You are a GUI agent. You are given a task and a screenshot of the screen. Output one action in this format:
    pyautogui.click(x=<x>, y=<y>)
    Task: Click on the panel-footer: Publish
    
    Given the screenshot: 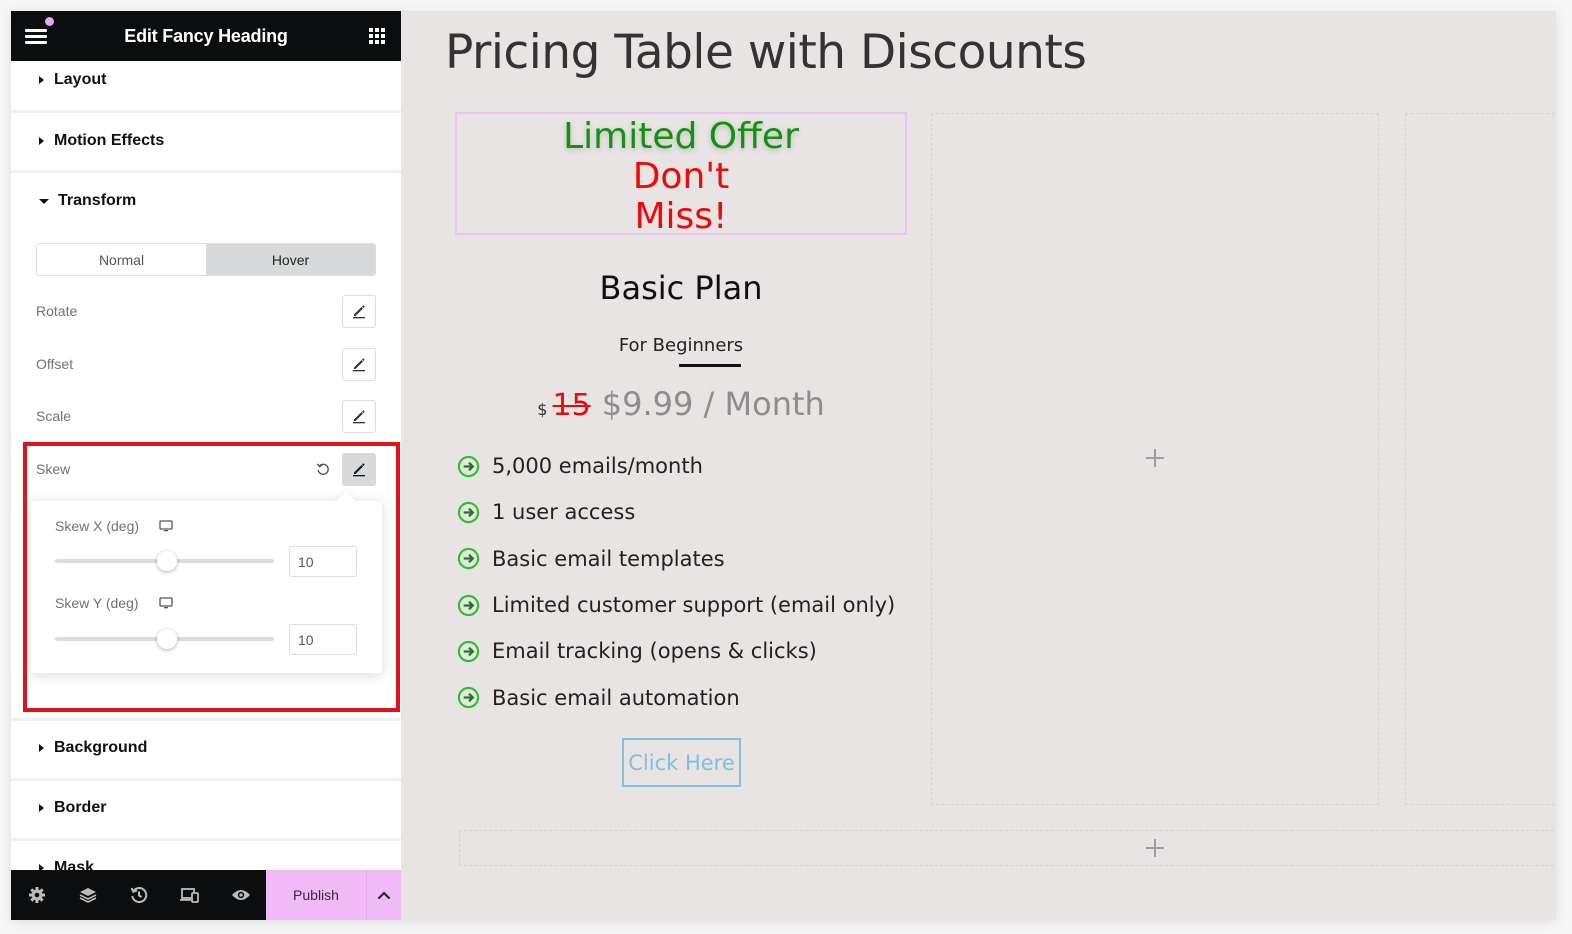 What is the action you would take?
    pyautogui.click(x=206, y=895)
    